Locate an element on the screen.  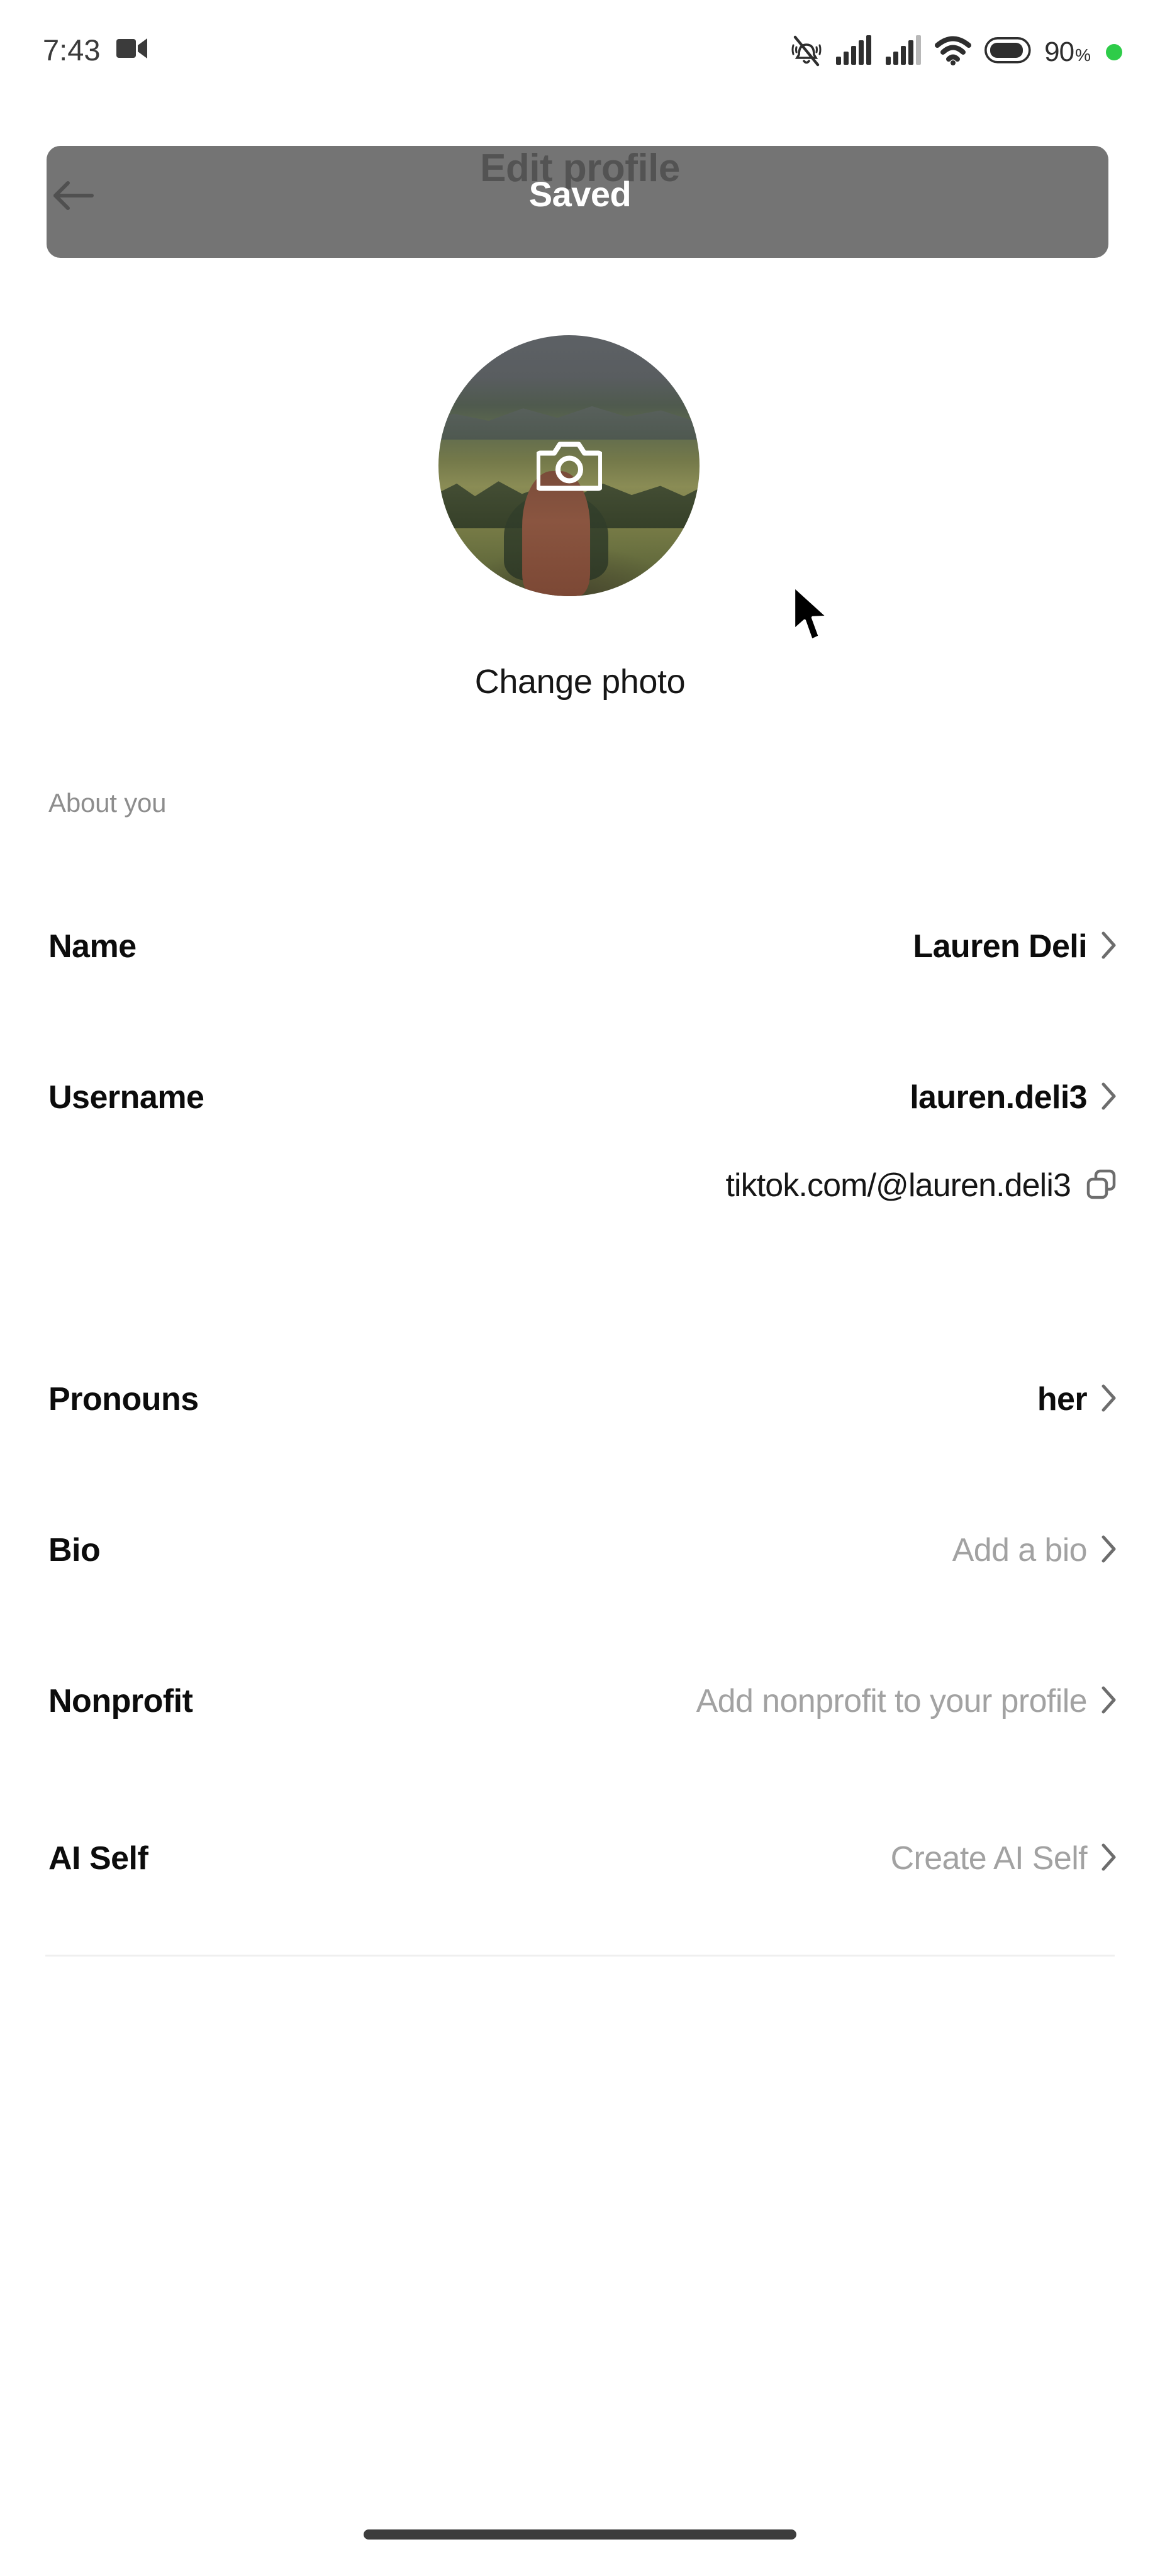
row-pronouns: Pronouns her is located at coordinates (580, 1399).